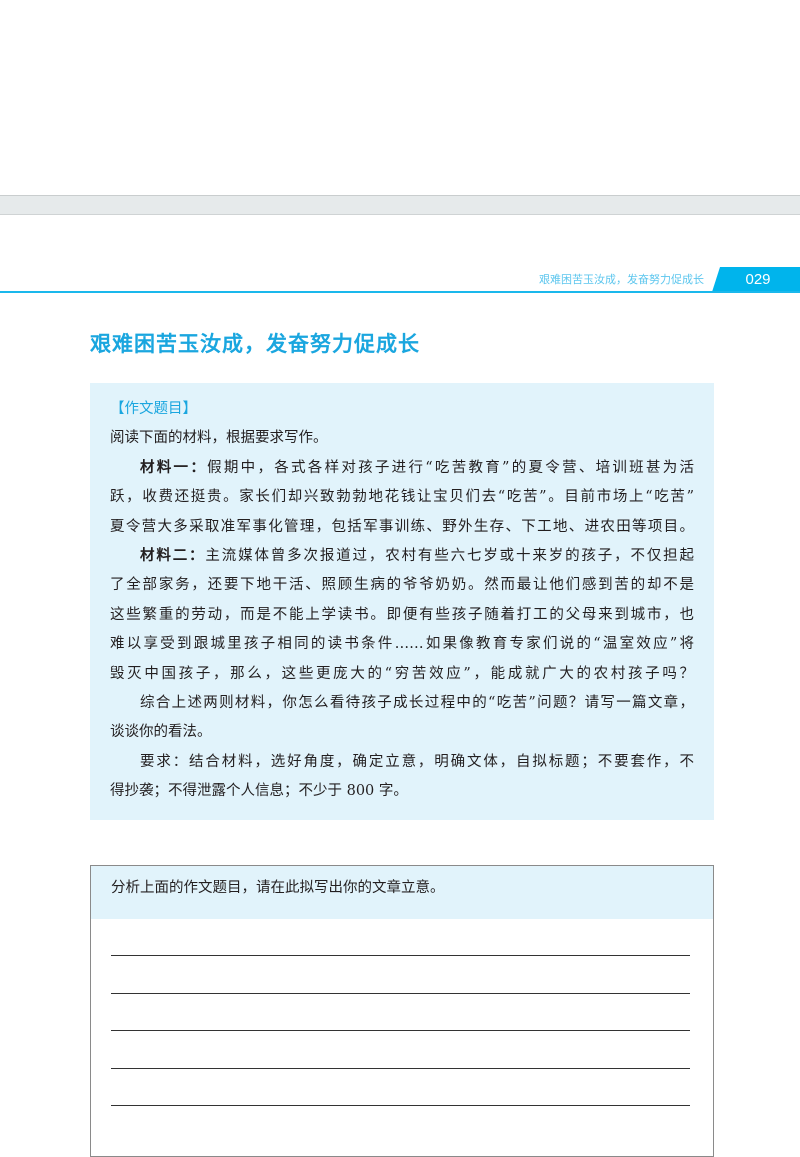  Describe the element at coordinates (161, 732) in the screenshot. I see `task-line: 谈谈你的看法。` at that location.